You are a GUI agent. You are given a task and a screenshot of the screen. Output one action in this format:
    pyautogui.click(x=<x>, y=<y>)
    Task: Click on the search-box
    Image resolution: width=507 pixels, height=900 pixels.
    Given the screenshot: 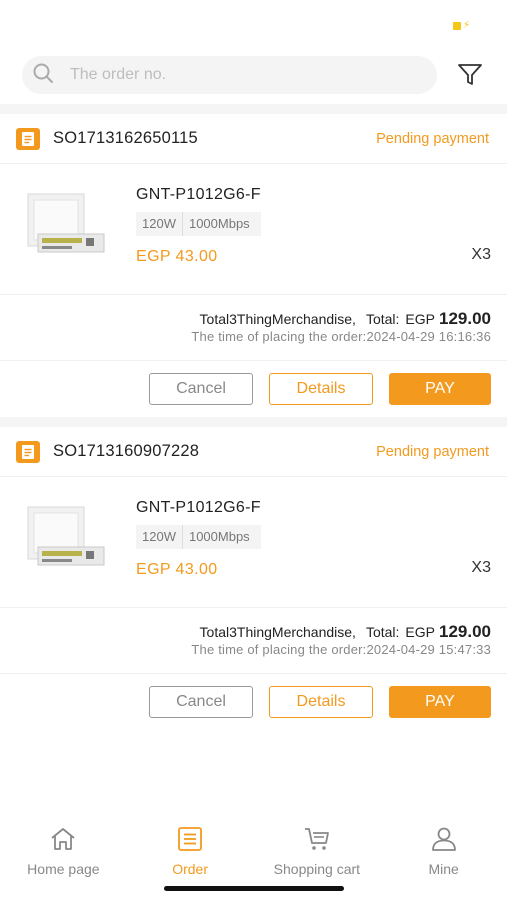 What is the action you would take?
    pyautogui.click(x=229, y=75)
    